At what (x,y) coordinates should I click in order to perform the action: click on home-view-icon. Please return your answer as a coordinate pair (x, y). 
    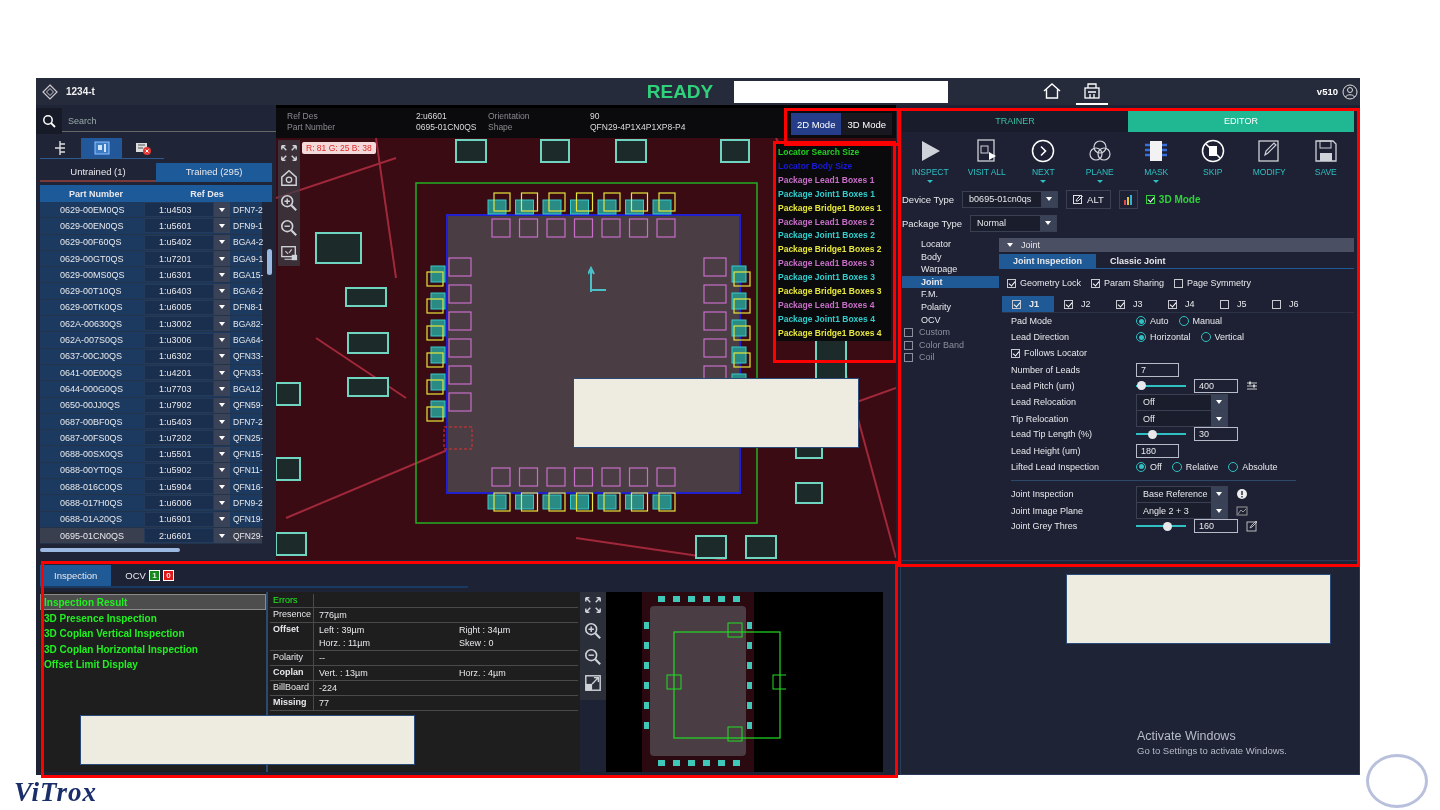
    Looking at the image, I should click on (289, 178).